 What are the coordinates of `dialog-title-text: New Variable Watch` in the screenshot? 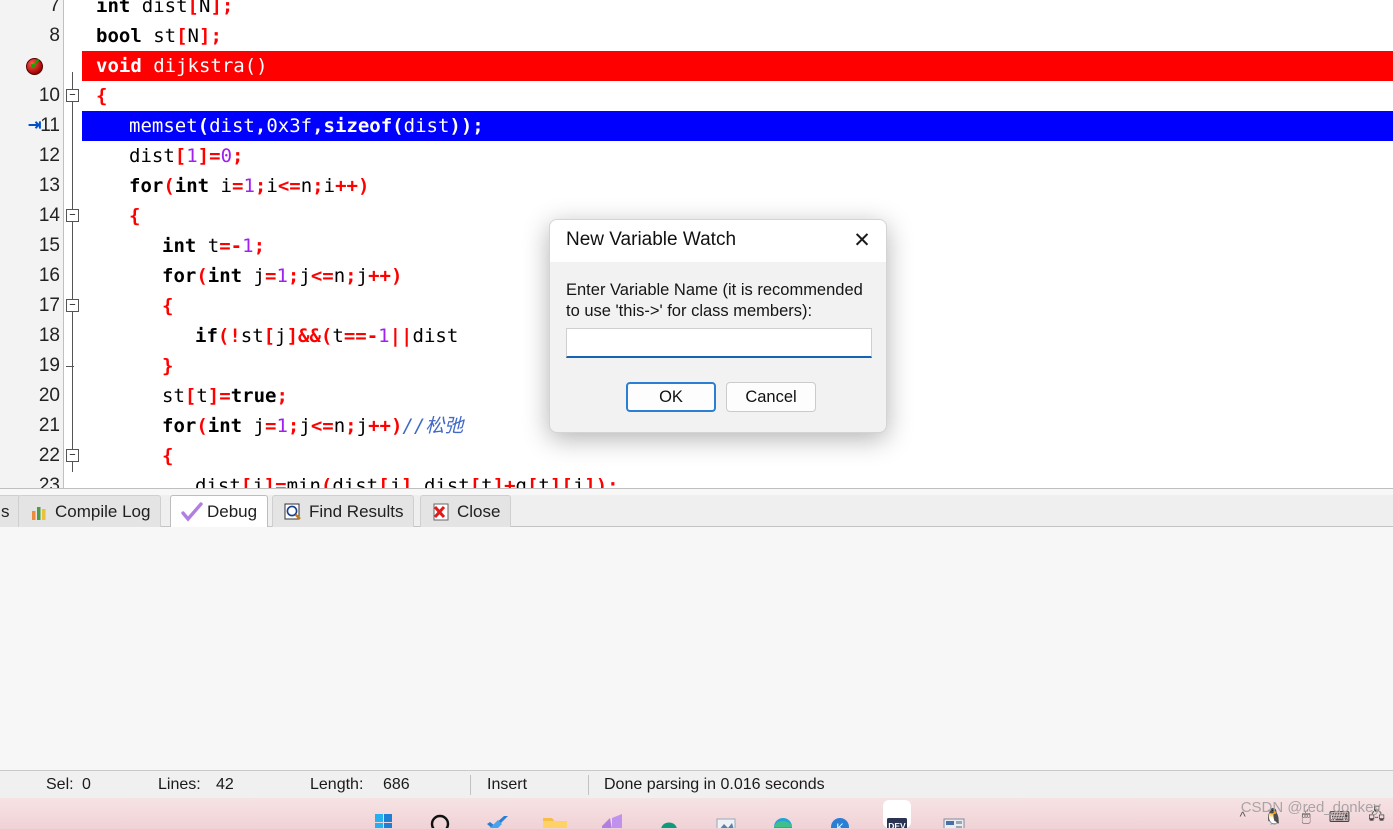 It's located at (651, 239).